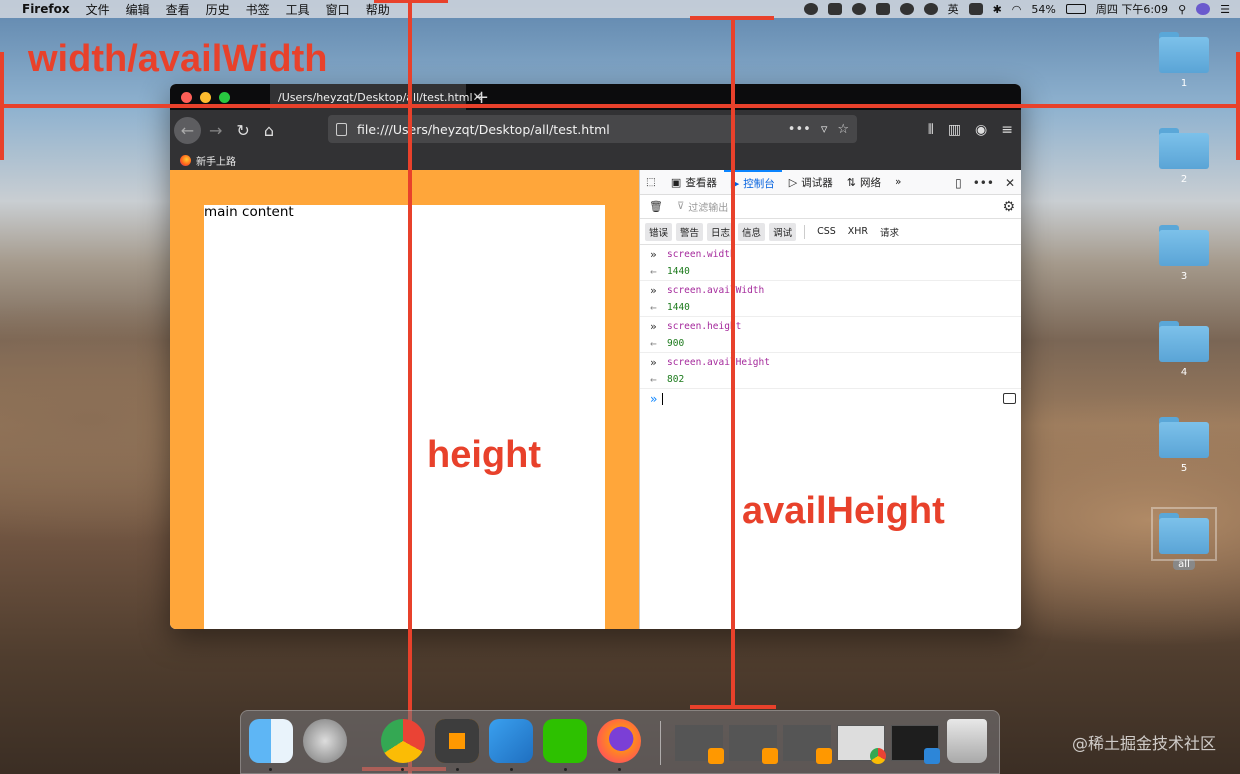 The width and height of the screenshot is (1240, 774). Describe the element at coordinates (1043, 9) in the screenshot. I see `battery-percent: 54%` at that location.